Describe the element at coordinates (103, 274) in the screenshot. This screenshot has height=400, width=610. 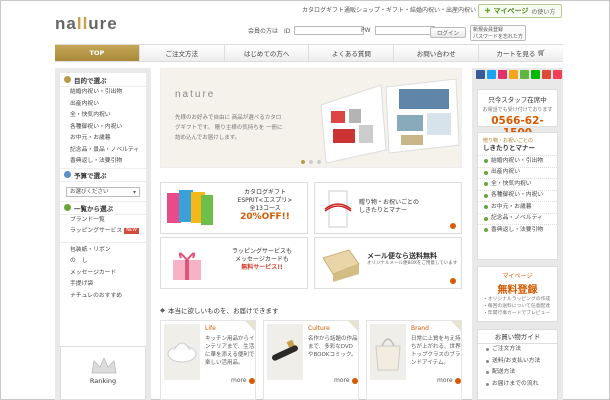
I see `other-link: メッセージカード` at that location.